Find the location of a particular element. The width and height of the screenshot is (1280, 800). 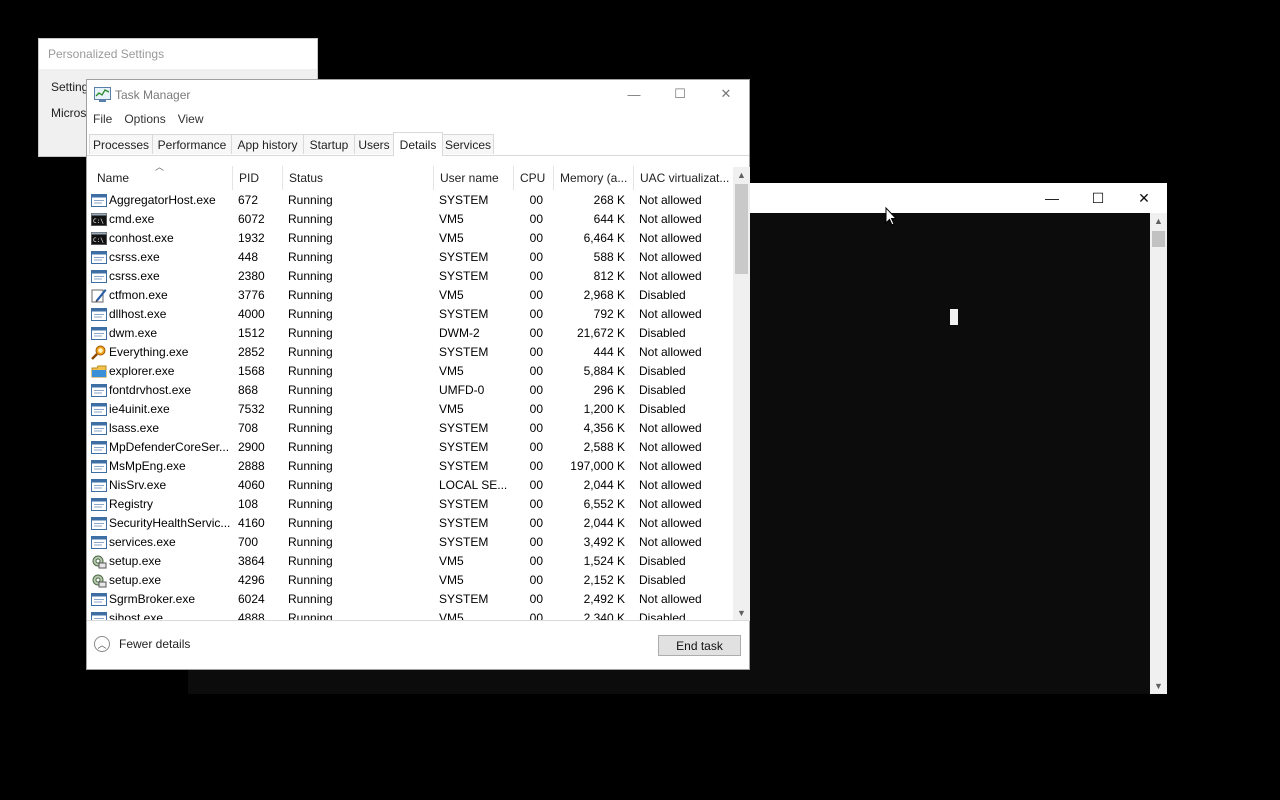

task-manager-close-button: ✕ is located at coordinates (726, 94).